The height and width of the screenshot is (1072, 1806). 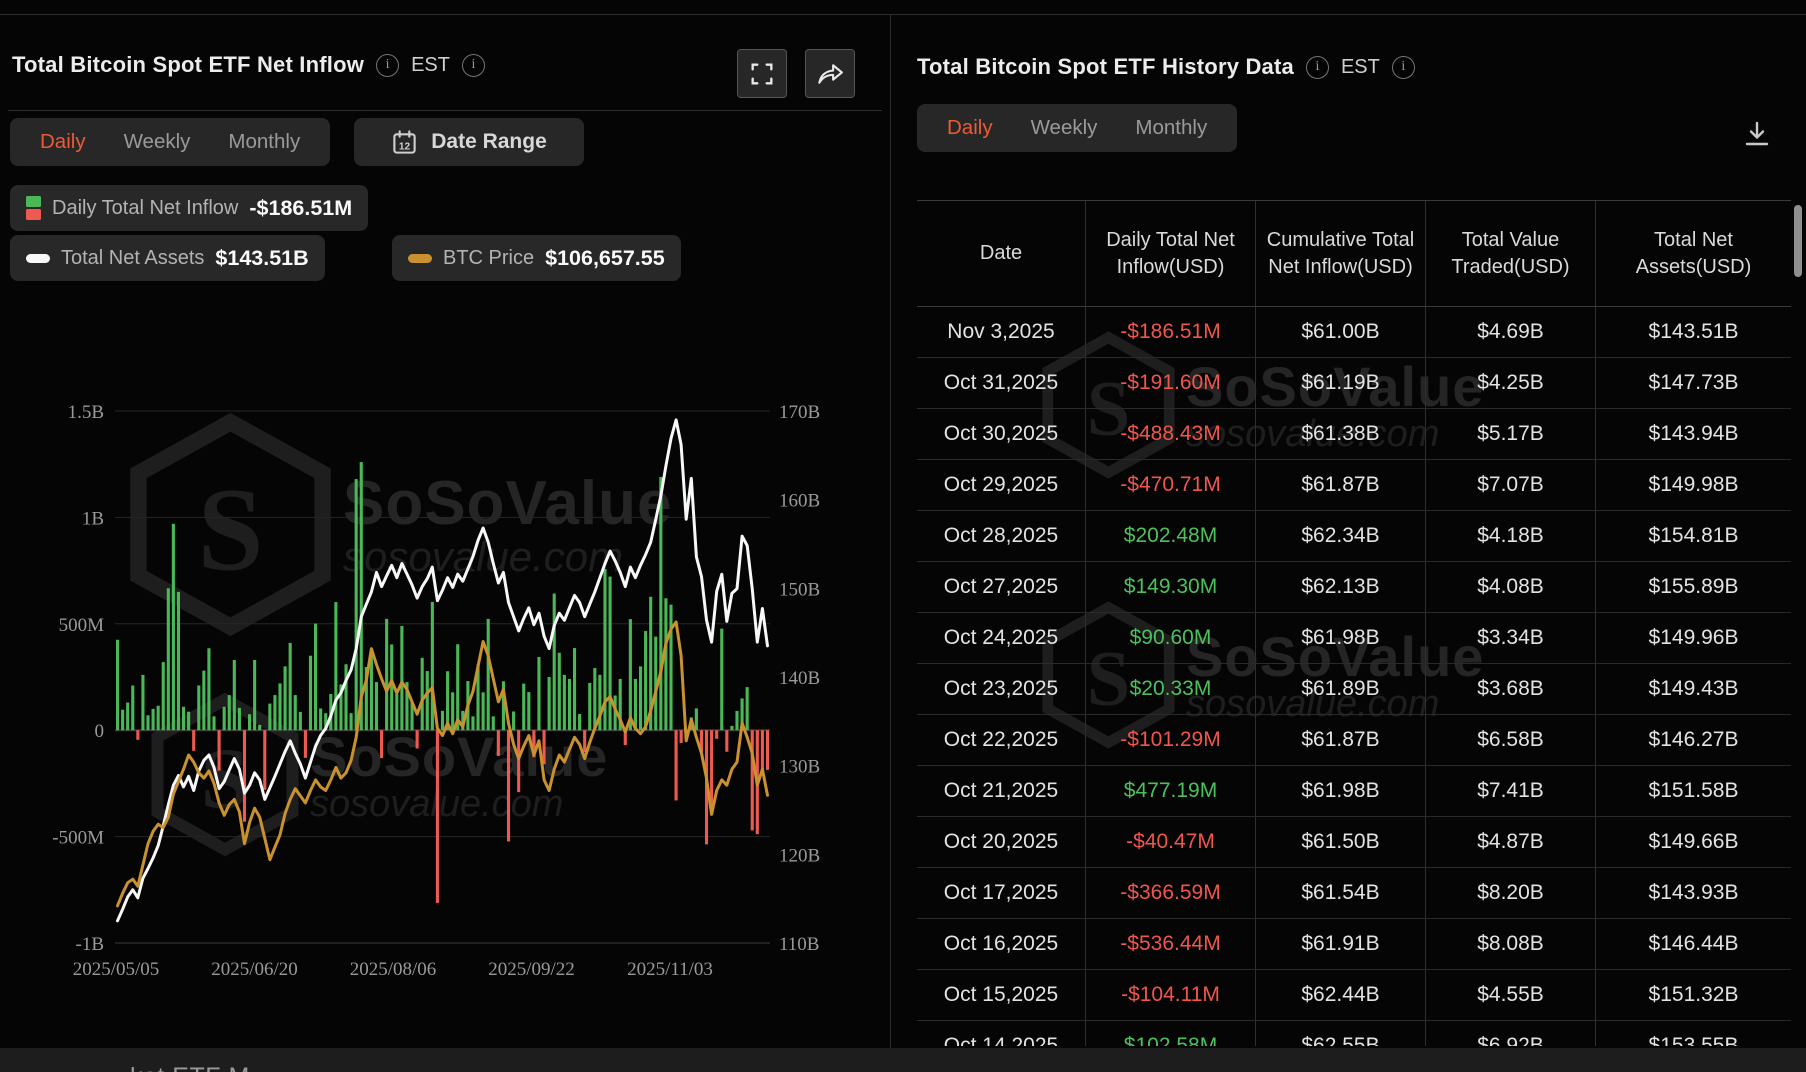 I want to click on cell-cumulative-inflow: $61.98B, so click(x=1341, y=791).